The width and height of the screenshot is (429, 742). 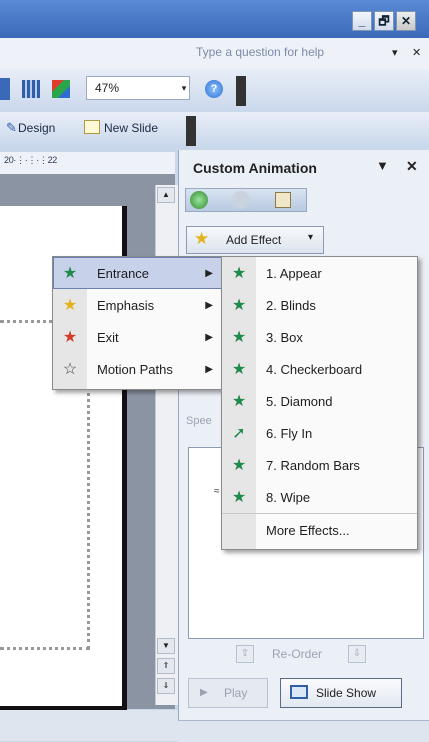 I want to click on motion-path-star-icon: ☆, so click(x=70, y=369).